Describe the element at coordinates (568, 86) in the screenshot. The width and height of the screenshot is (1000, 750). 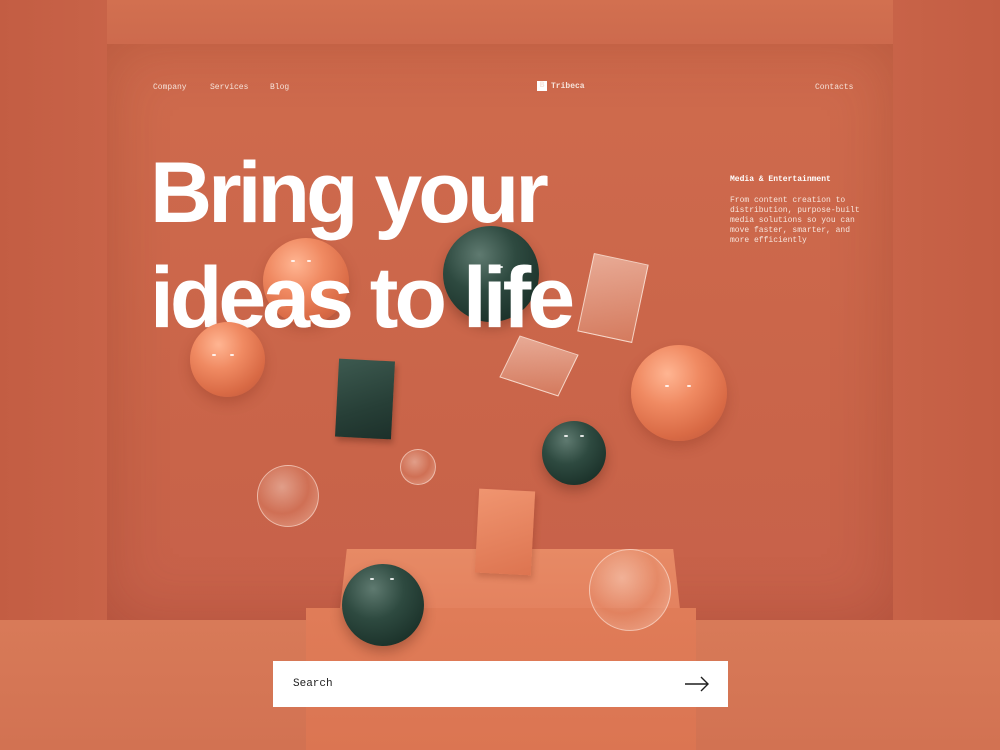
I see `logo-name: Tribeca` at that location.